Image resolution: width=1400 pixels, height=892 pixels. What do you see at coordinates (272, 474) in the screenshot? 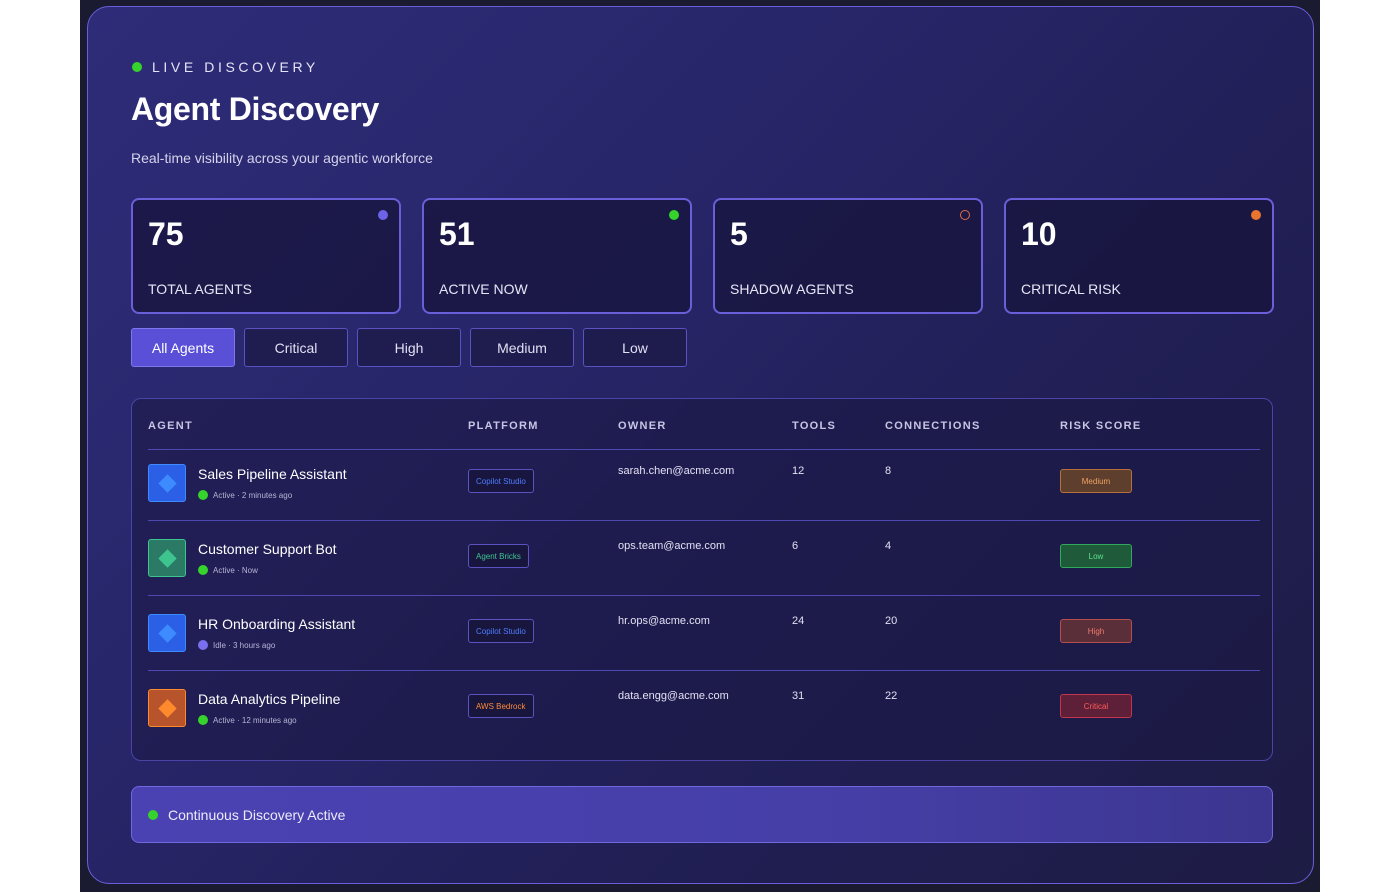
I see `agent-name: Sales Pipeline Assistant` at bounding box center [272, 474].